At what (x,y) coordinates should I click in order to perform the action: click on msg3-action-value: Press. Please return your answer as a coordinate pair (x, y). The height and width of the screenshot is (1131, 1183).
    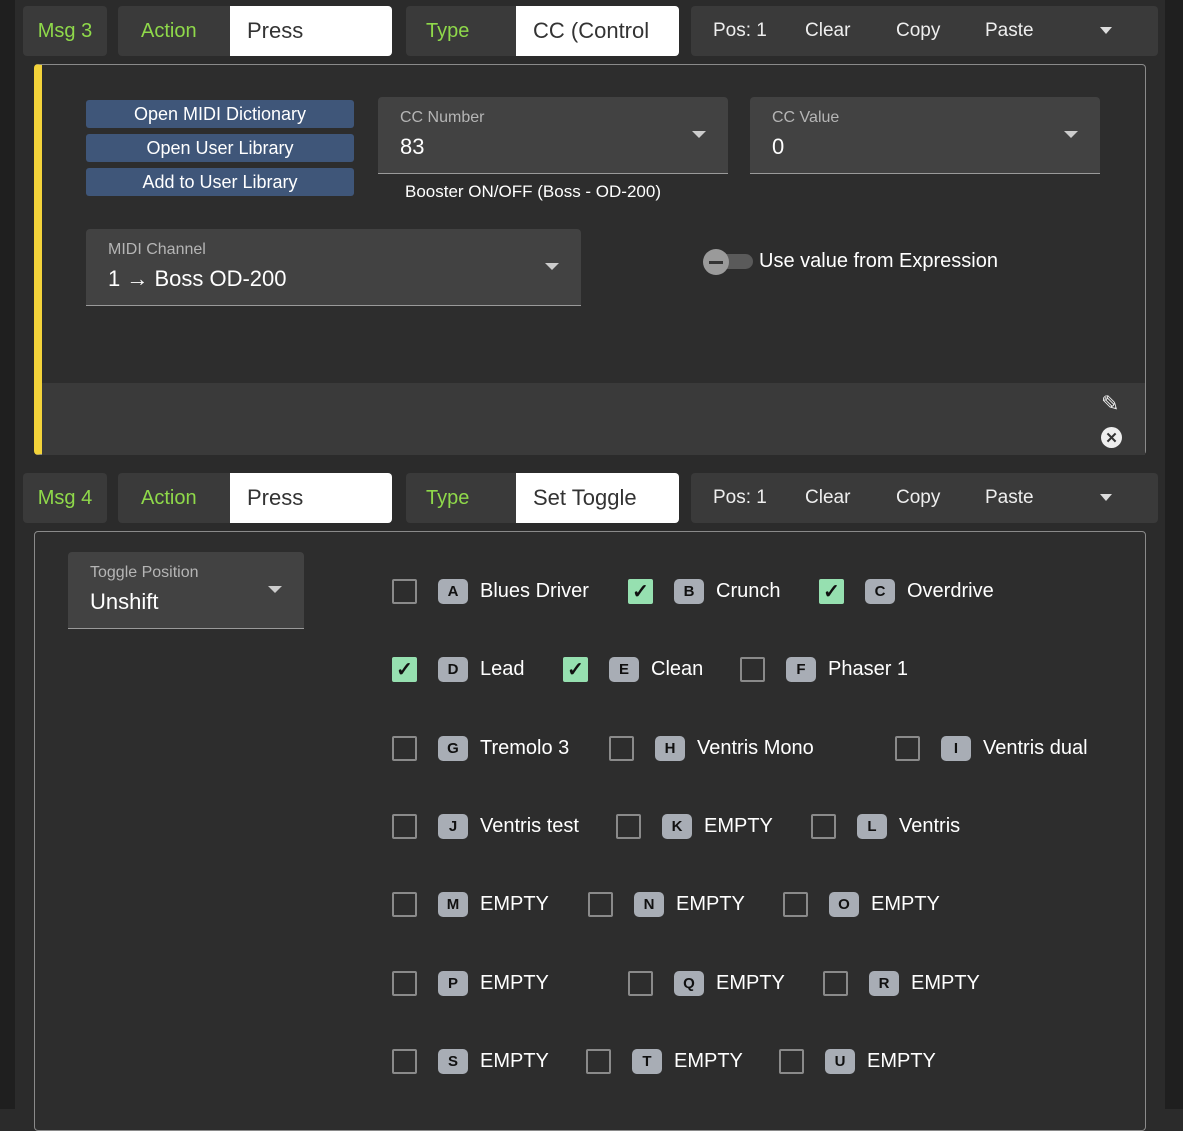
    Looking at the image, I should click on (311, 31).